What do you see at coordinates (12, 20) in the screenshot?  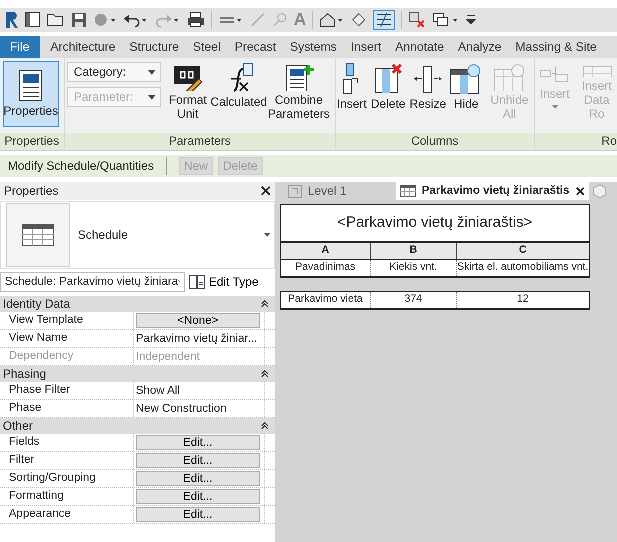 I see `app-logo-icon` at bounding box center [12, 20].